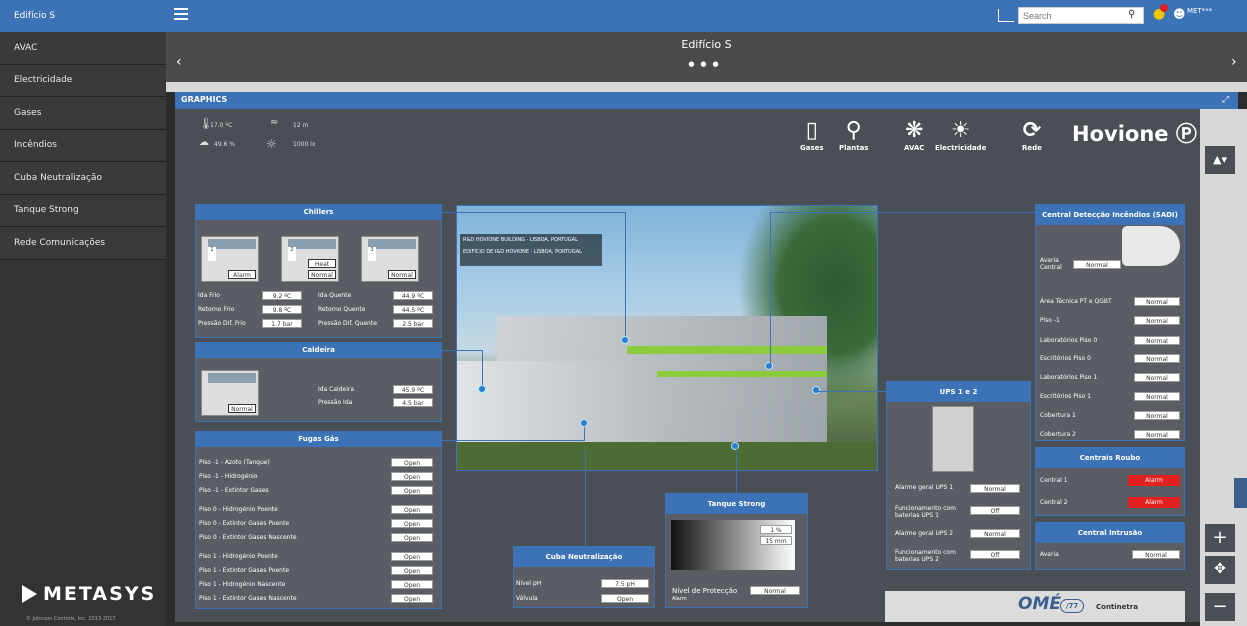  Describe the element at coordinates (1110, 458) in the screenshot. I see `roubo-title: Centrais Roubo` at that location.